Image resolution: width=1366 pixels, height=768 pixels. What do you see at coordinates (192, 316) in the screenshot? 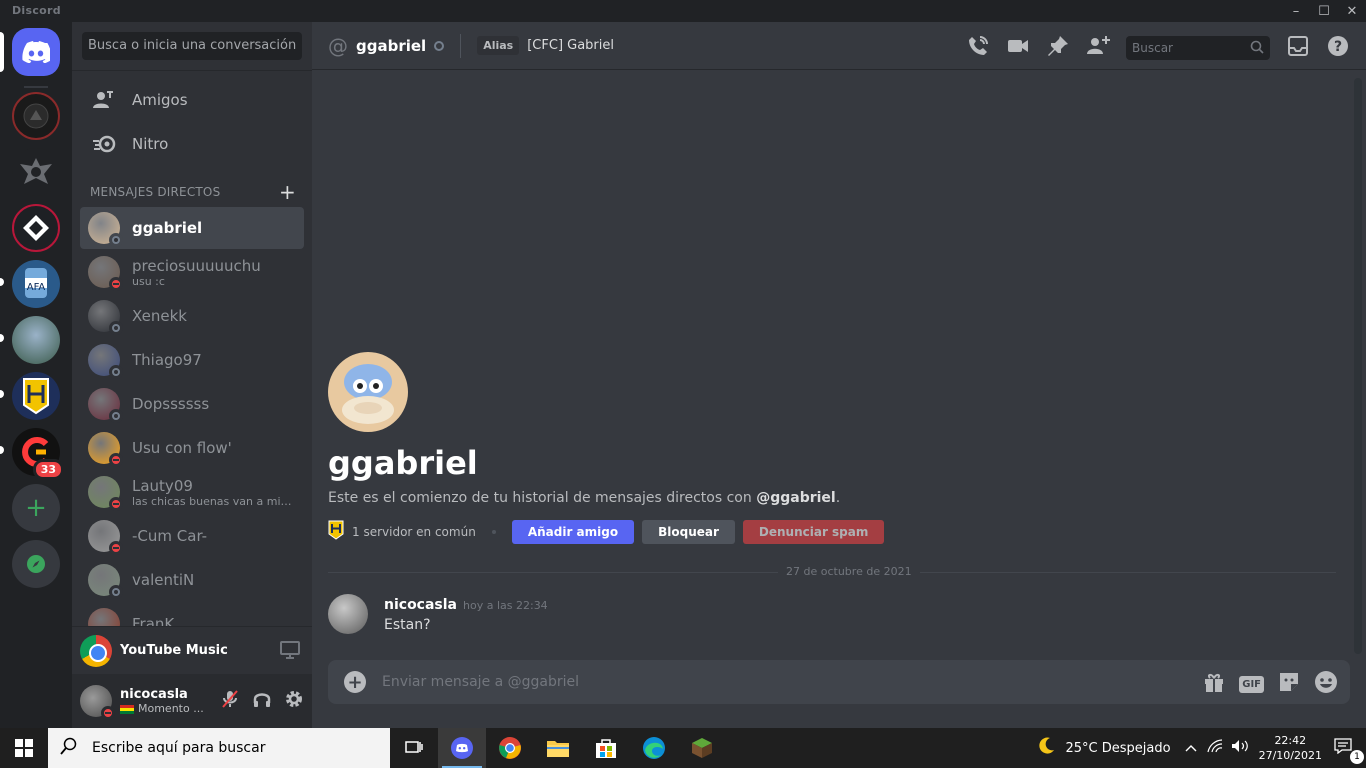
I see `dm-item: Xenekk` at bounding box center [192, 316].